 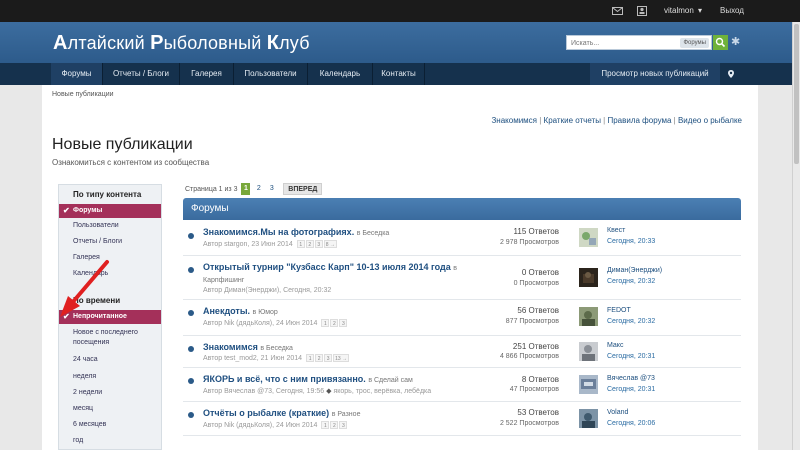 What do you see at coordinates (382, 391) in the screenshot?
I see `topic-tags: якорь, трос, верёвка, лебёдка` at bounding box center [382, 391].